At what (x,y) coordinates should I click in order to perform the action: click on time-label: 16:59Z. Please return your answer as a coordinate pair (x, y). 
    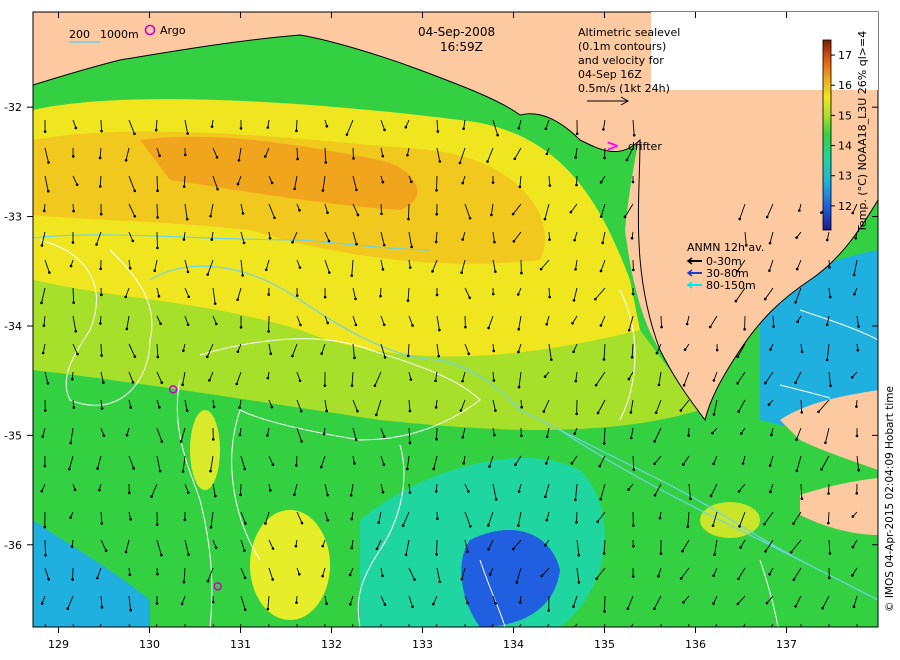
    Looking at the image, I should click on (461, 47).